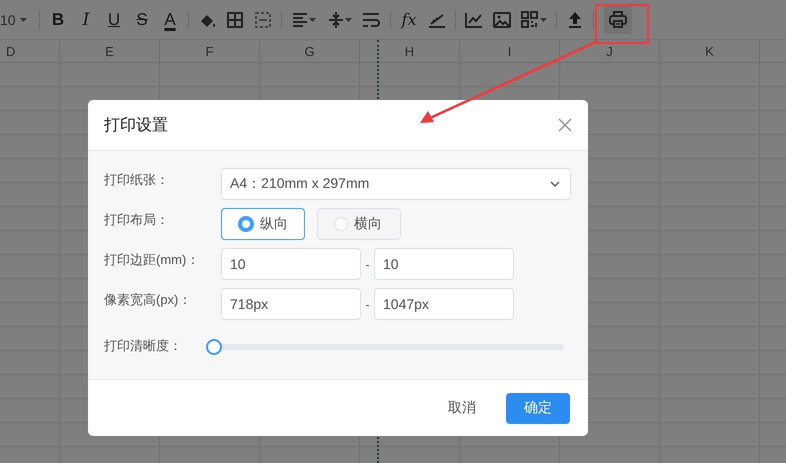  I want to click on column-header: F, so click(210, 51).